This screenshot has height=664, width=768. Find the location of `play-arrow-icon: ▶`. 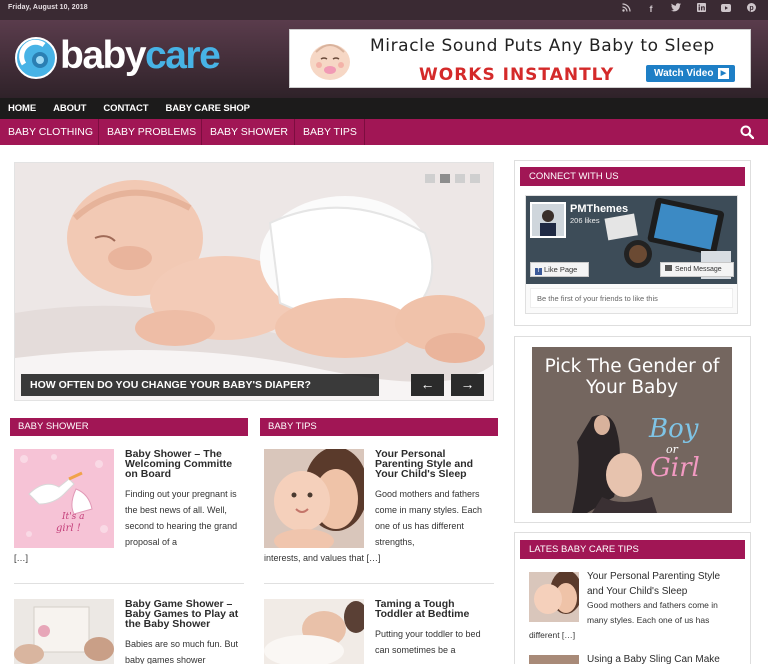

play-arrow-icon: ▶ is located at coordinates (723, 73).